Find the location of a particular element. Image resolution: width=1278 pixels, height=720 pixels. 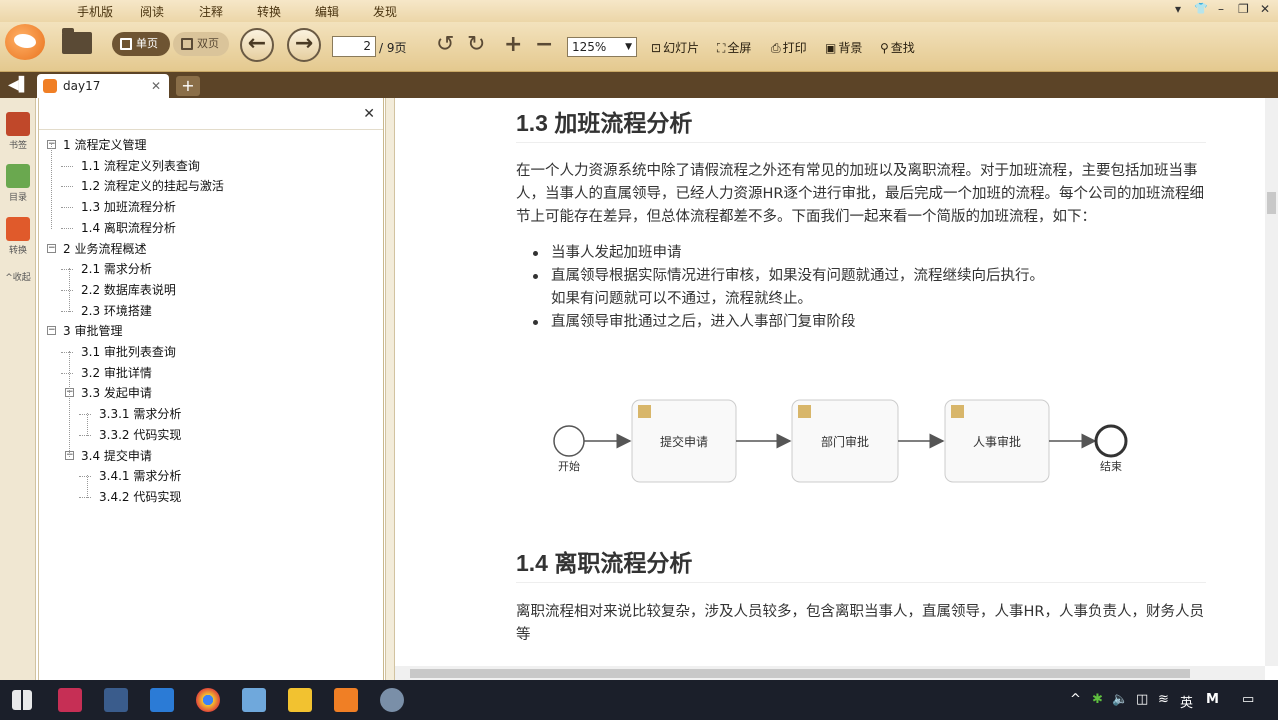

menu-annotate: 注释 is located at coordinates (211, 11).